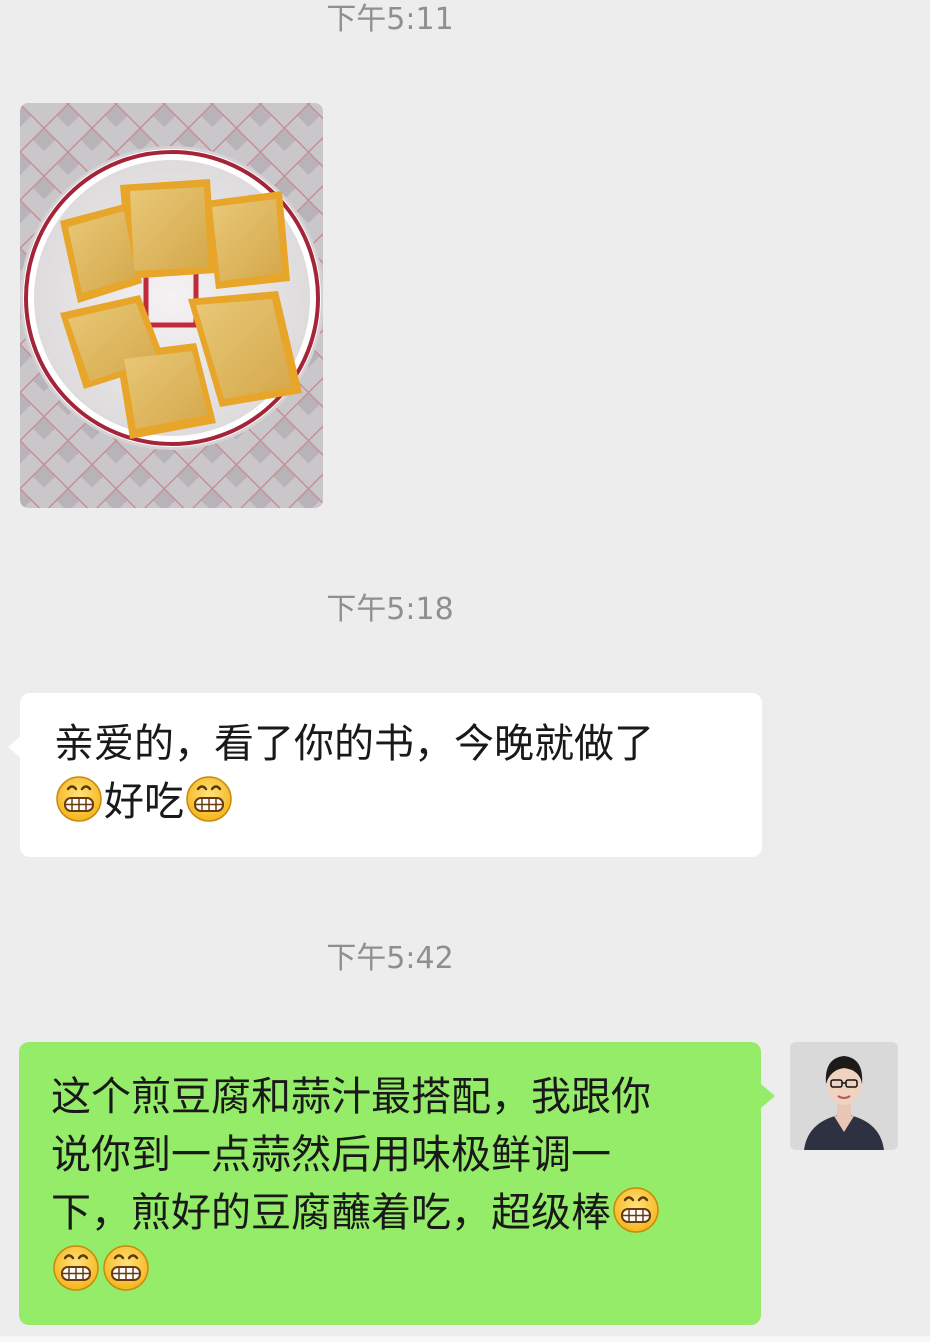  I want to click on message-line, so click(397, 1271).